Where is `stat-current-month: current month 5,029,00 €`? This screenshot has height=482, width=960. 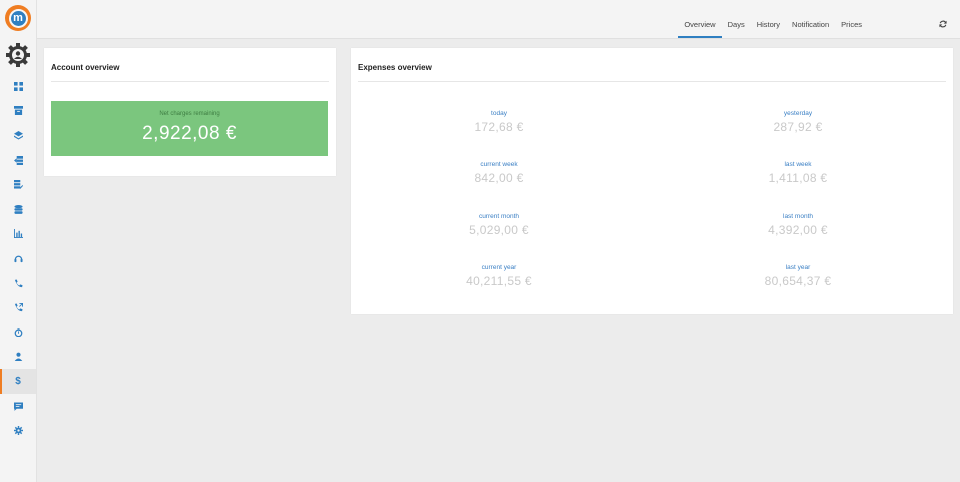
stat-current-month: current month 5,029,00 € is located at coordinates (499, 225).